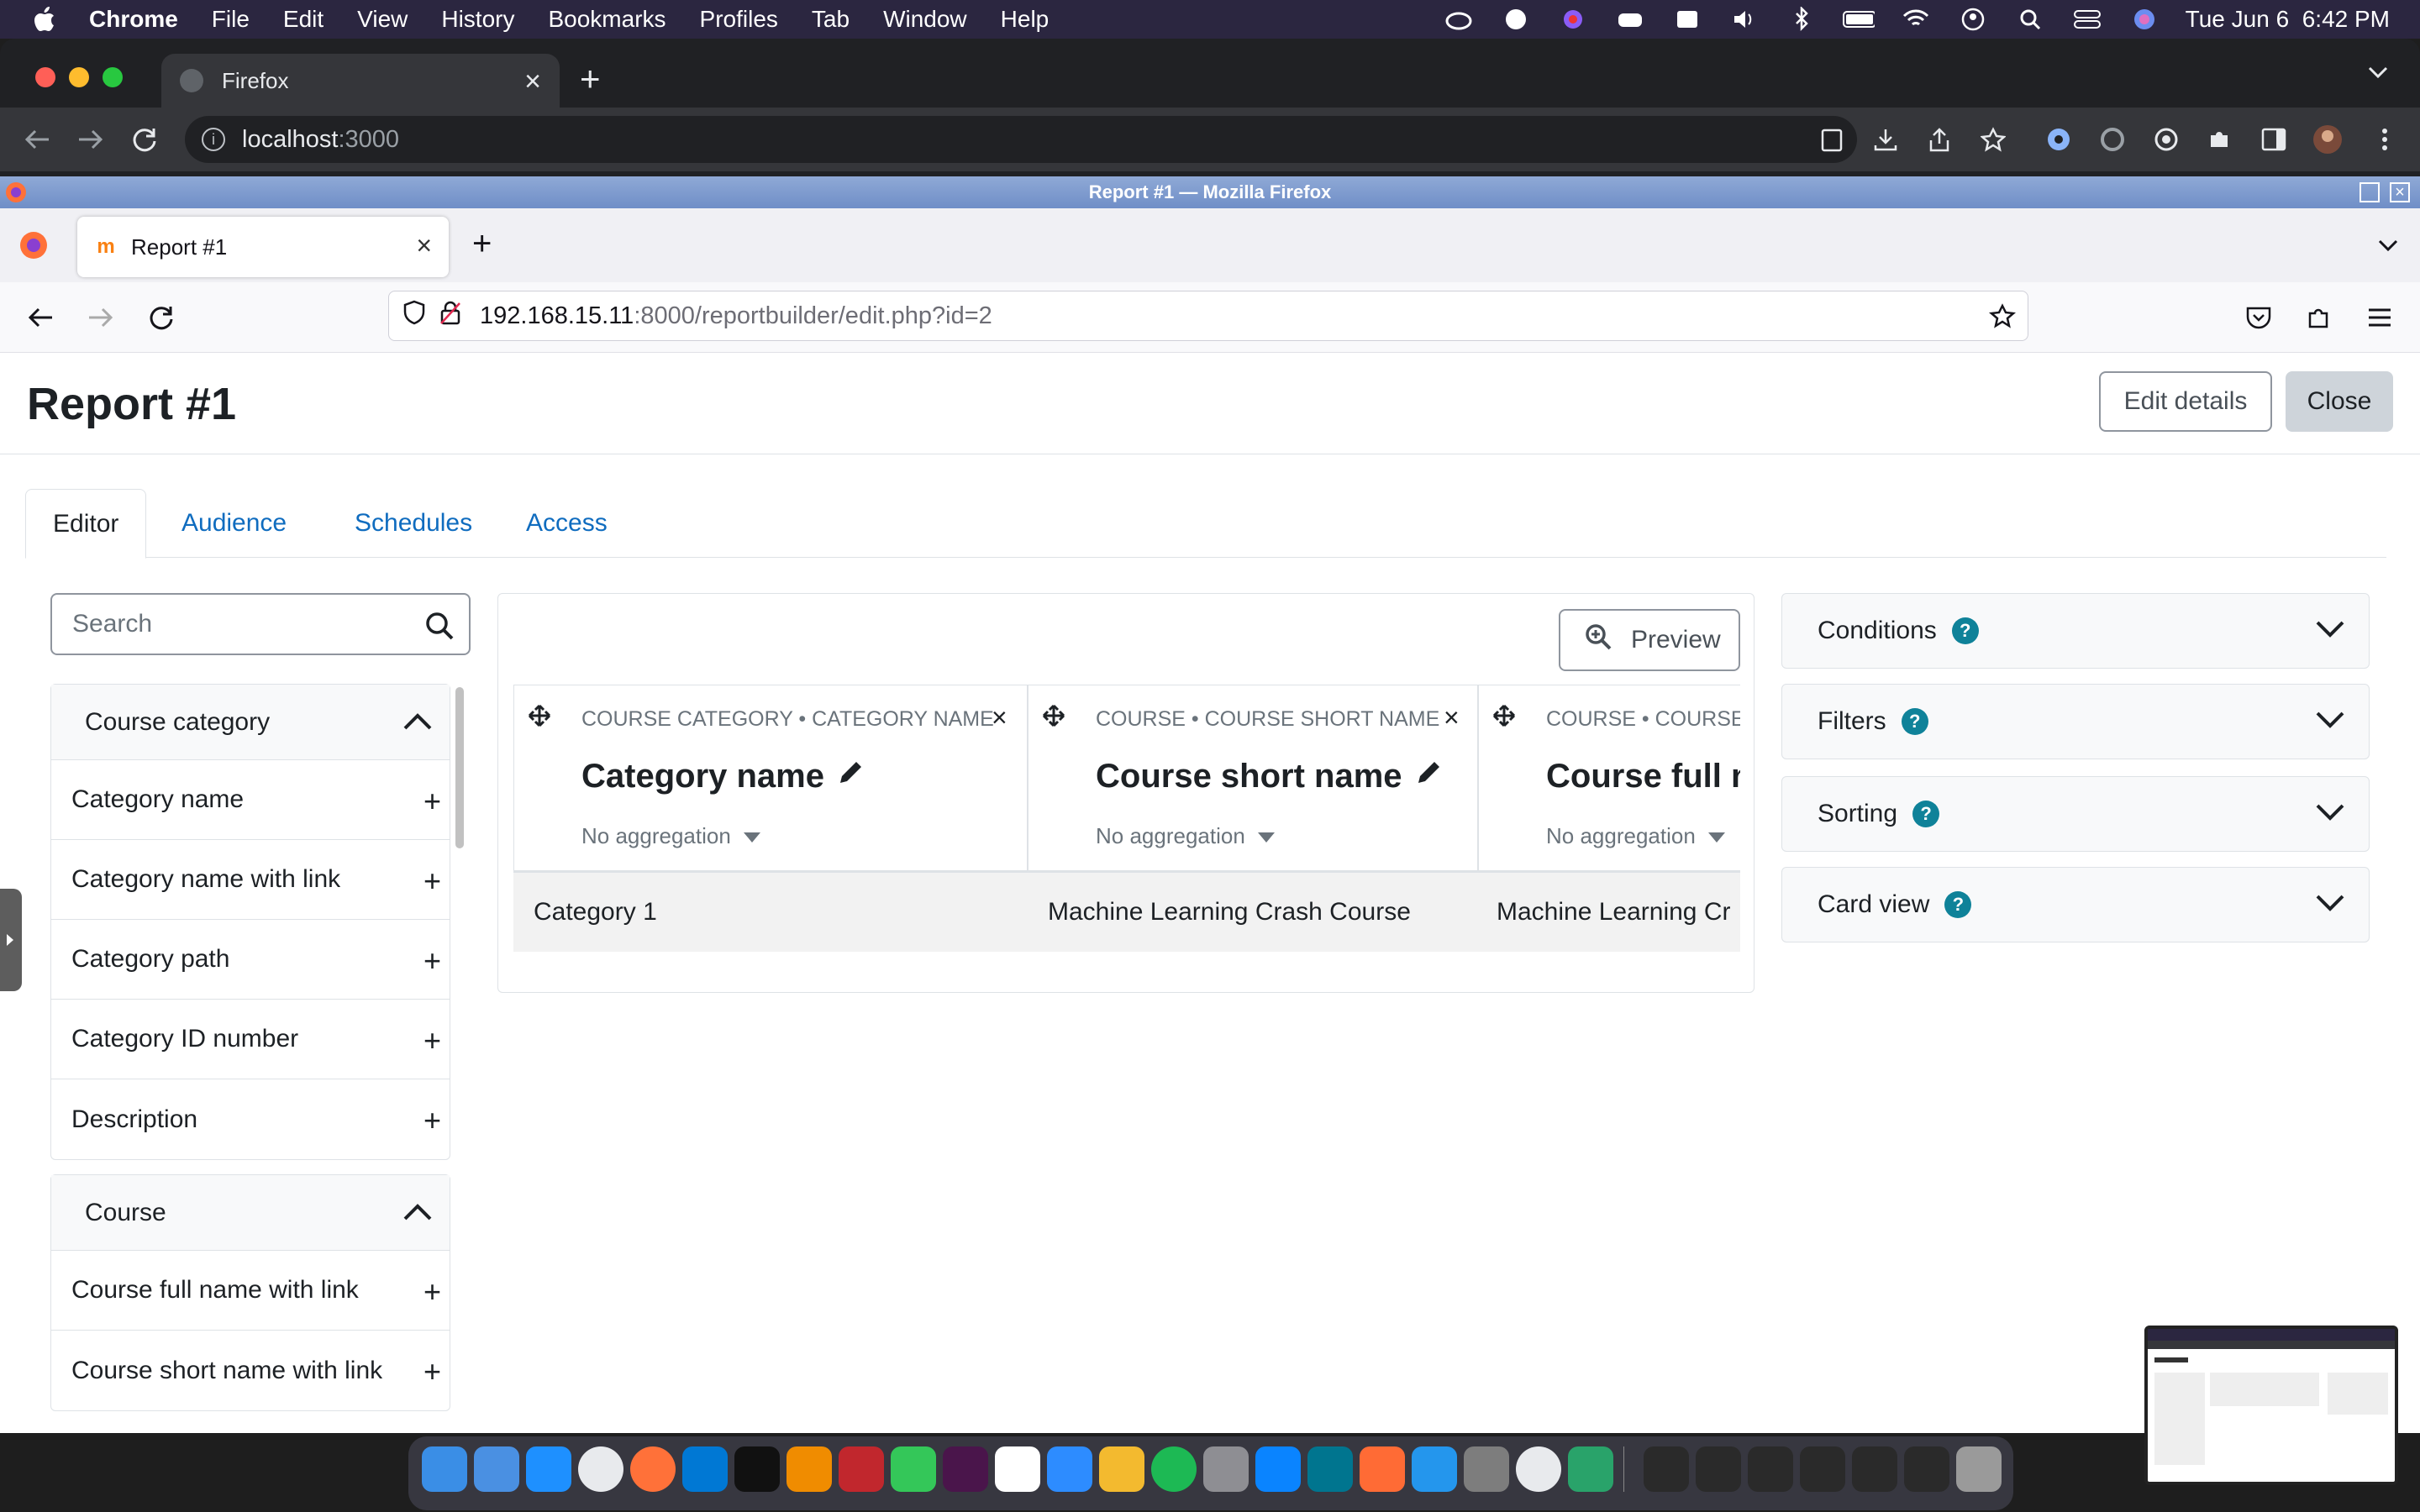 This screenshot has width=2420, height=1512. I want to click on mail-icon, so click(496, 1469).